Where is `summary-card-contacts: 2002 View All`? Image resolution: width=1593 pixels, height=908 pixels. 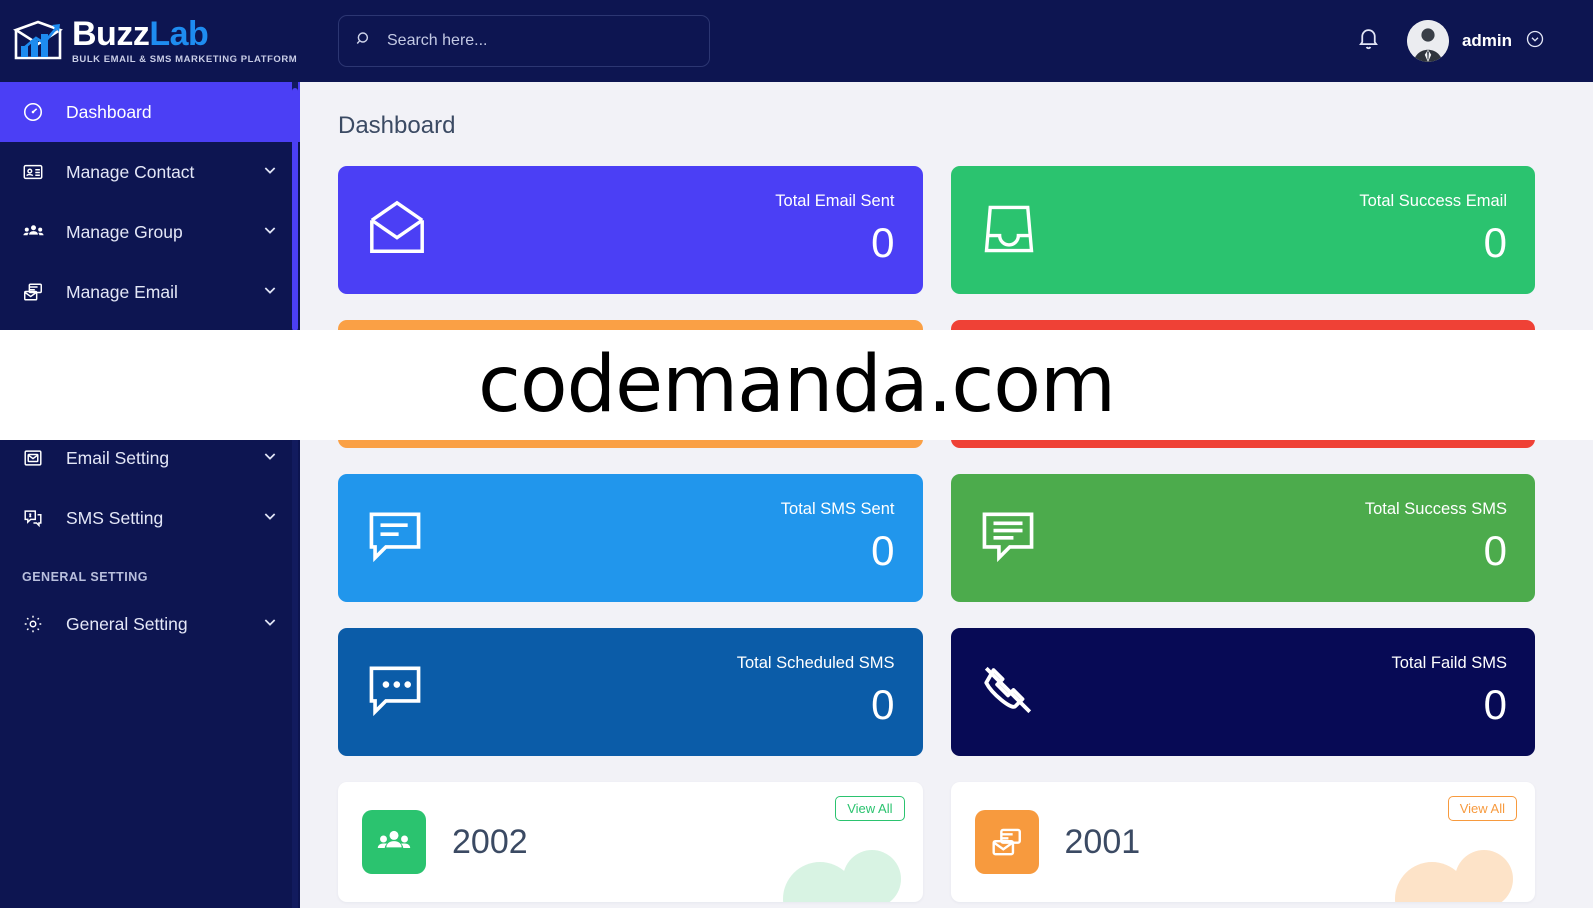
summary-card-contacts: 2002 View All is located at coordinates (630, 842).